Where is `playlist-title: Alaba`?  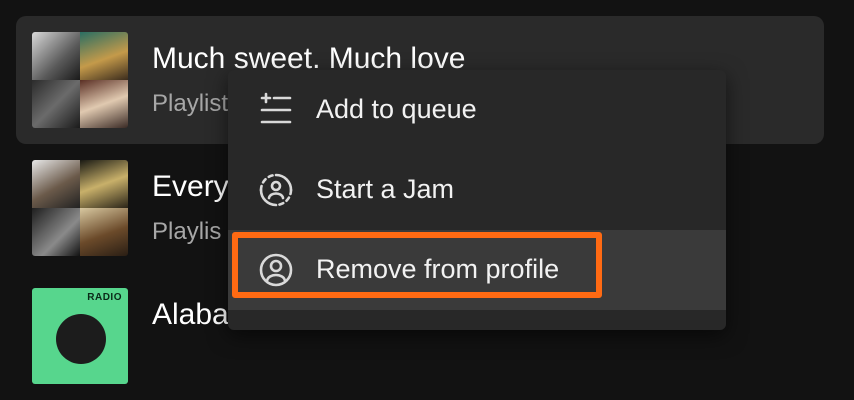
playlist-title: Alaba is located at coordinates (190, 314).